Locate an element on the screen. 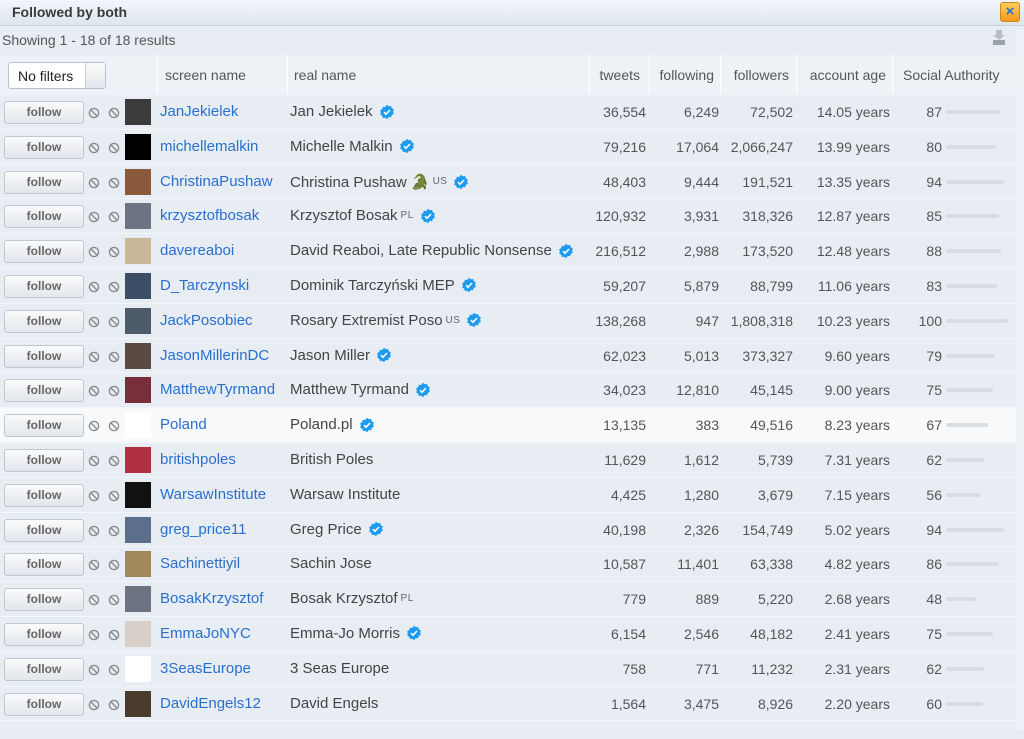 This screenshot has width=1024, height=739. column-screen-name: screen name is located at coordinates (222, 75).